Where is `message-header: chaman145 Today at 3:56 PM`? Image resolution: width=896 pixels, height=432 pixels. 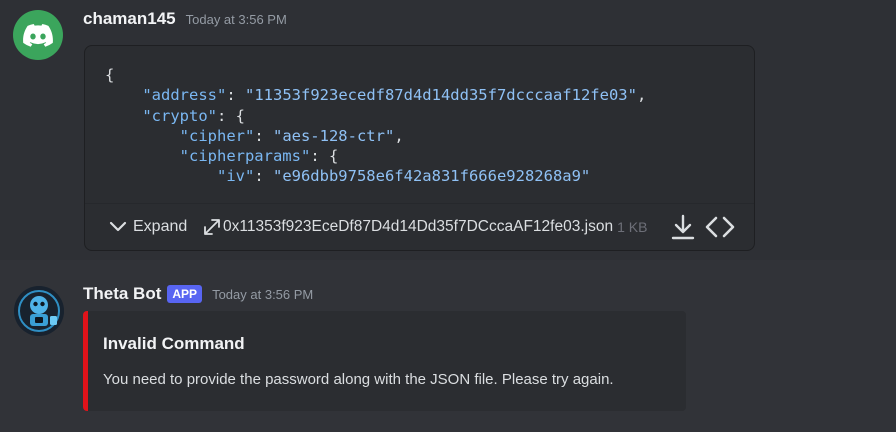
message-header: chaman145 Today at 3:56 PM is located at coordinates (185, 19).